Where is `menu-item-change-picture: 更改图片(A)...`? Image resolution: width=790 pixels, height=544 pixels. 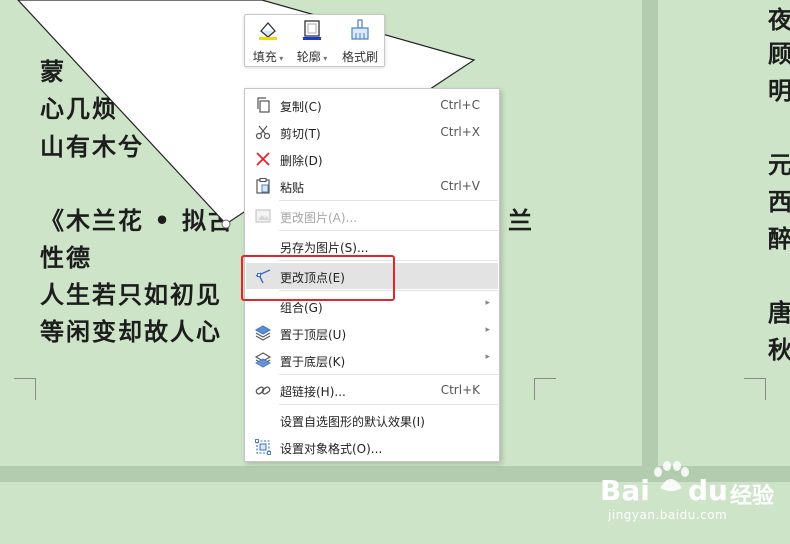
menu-item-change-picture: 更改图片(A)... is located at coordinates (372, 216).